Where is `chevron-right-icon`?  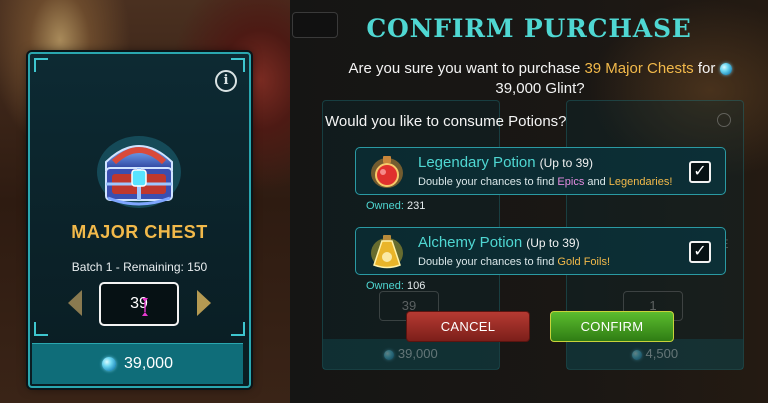
chevron-right-icon is located at coordinates (204, 303).